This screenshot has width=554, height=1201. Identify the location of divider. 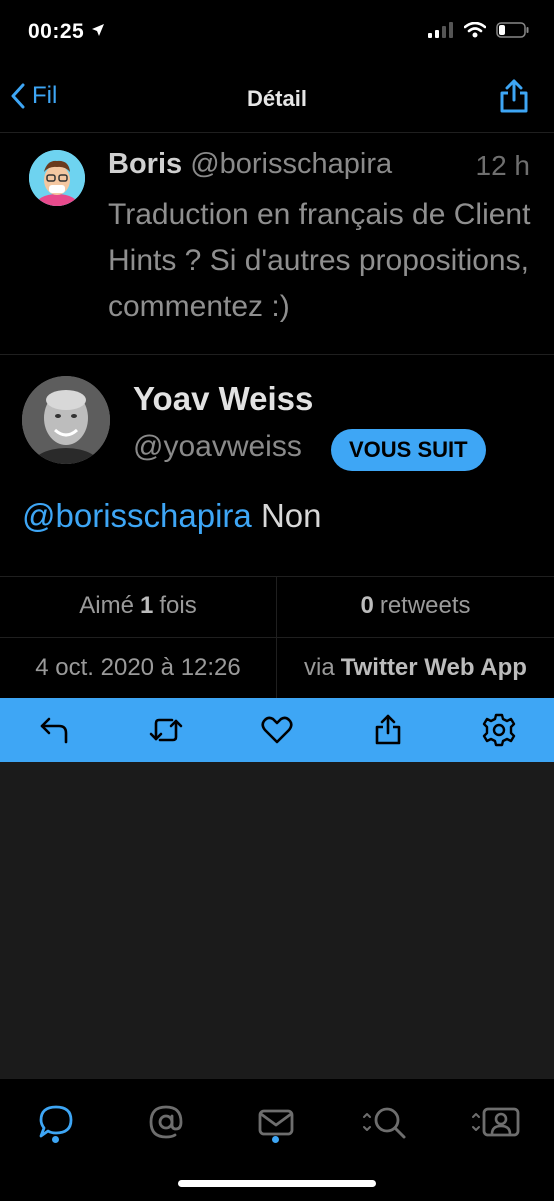
(276, 637).